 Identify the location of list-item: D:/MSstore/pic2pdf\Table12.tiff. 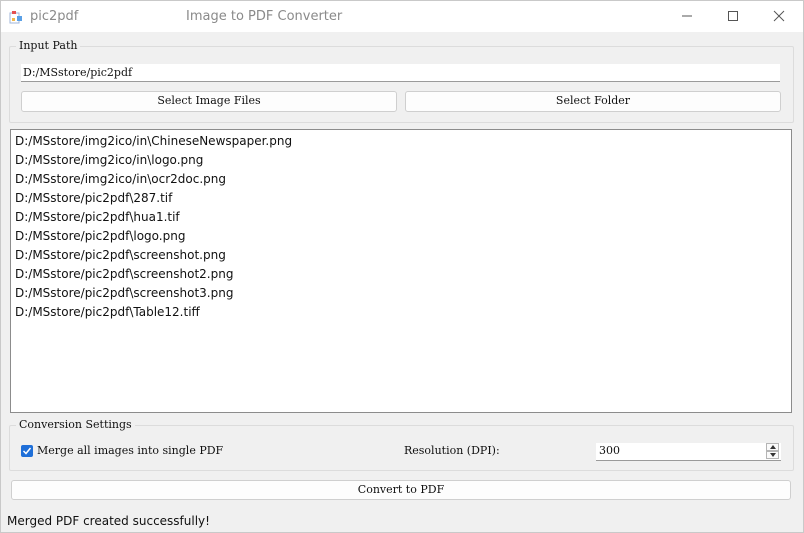
(401, 312).